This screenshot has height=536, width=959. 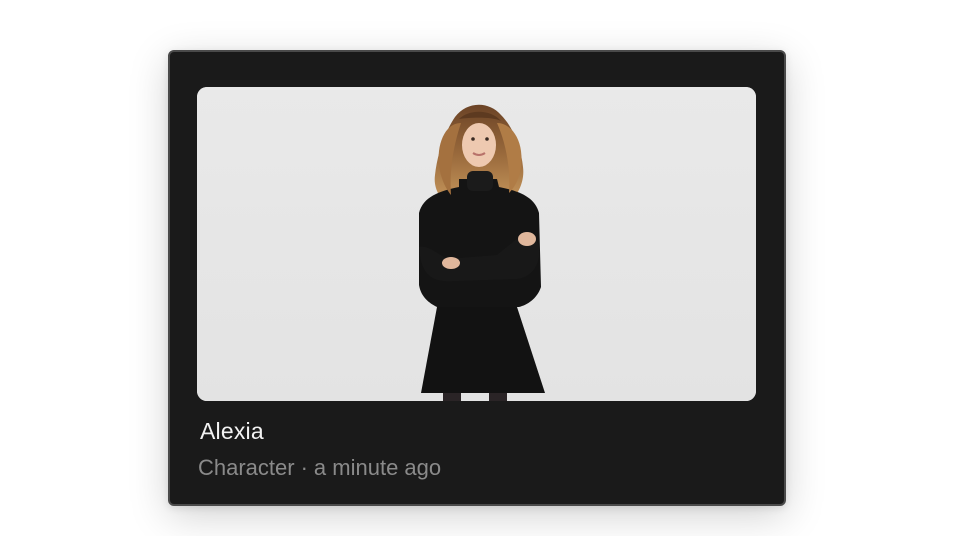 I want to click on card-meta: Character · a minute ago, so click(x=319, y=468).